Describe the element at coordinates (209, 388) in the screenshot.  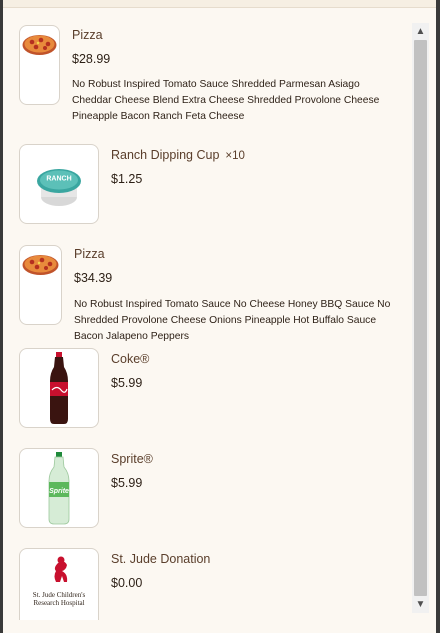
I see `cart-item: Coke® $5.99` at that location.